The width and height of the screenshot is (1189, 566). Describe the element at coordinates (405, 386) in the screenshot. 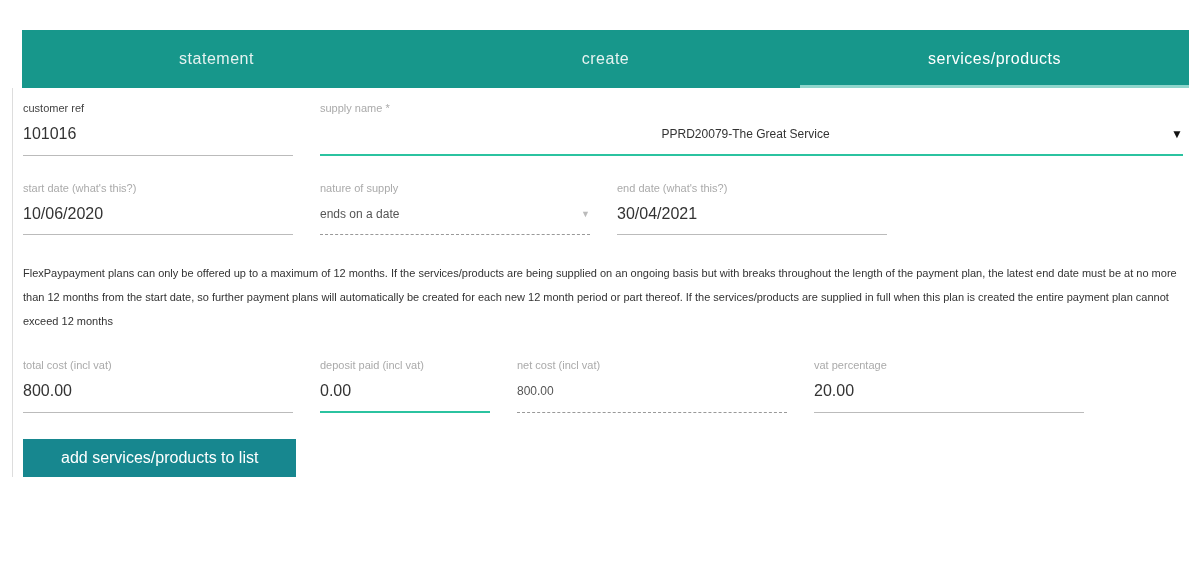

I see `input-field: deposit paid (incl vat) 0.00` at that location.